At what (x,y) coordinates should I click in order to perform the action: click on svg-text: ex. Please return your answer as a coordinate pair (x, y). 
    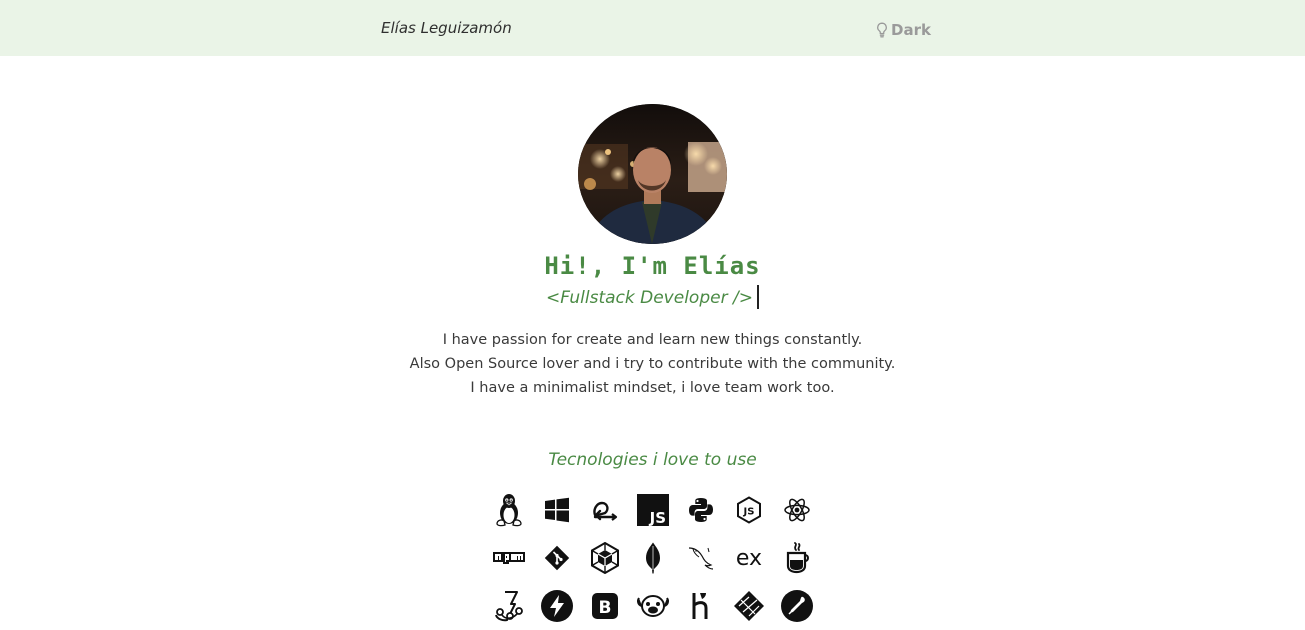
    Looking at the image, I should click on (749, 558).